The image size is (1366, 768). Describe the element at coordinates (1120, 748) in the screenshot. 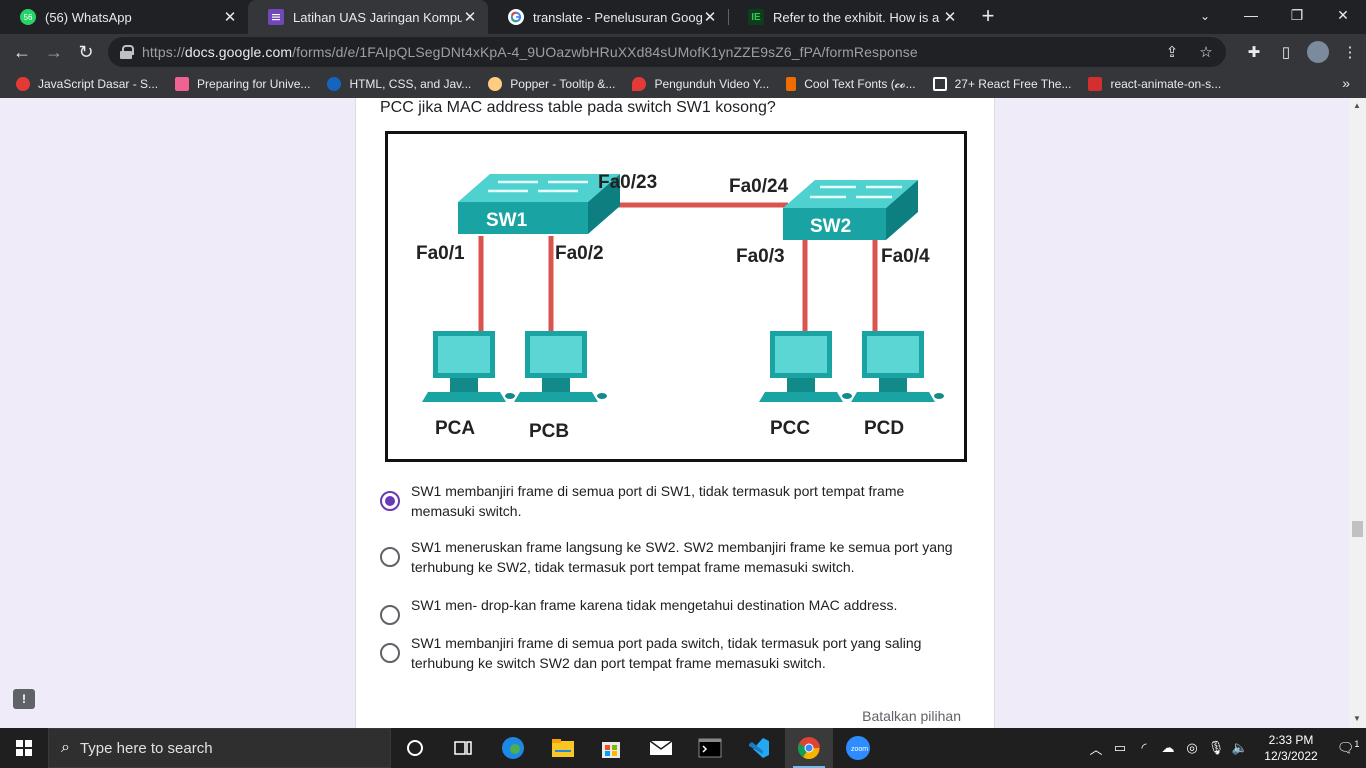

I see `battery-icon: ▭` at that location.